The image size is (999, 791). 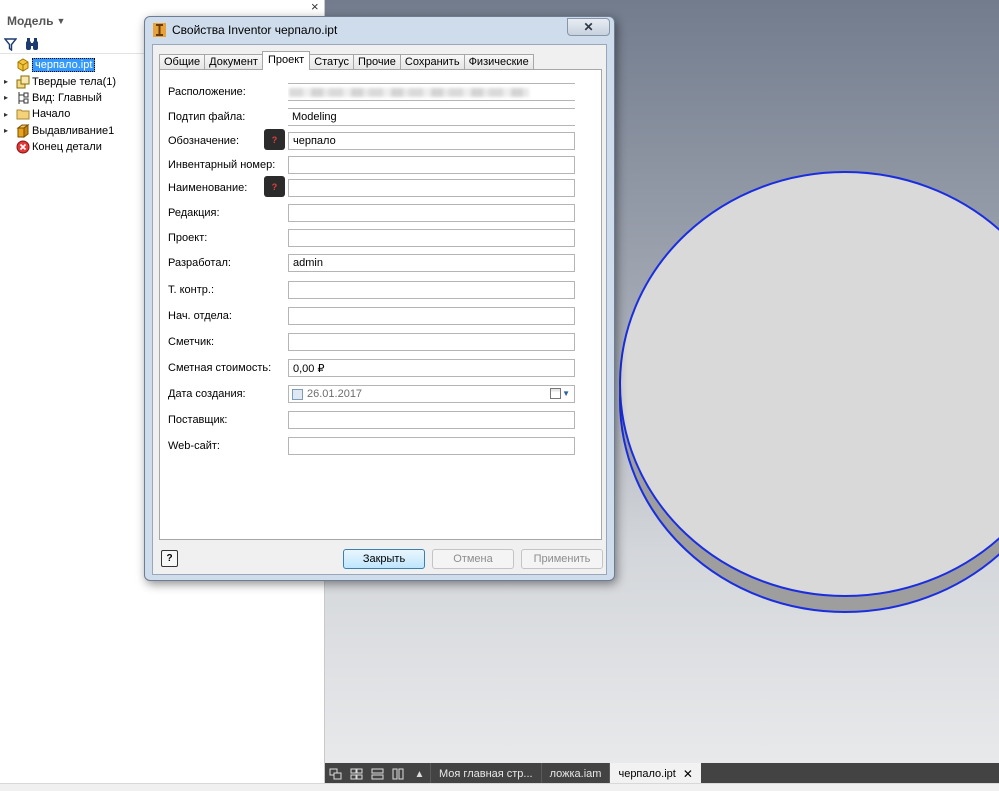 I want to click on creation-date-label: Дата создания:, so click(x=207, y=394).